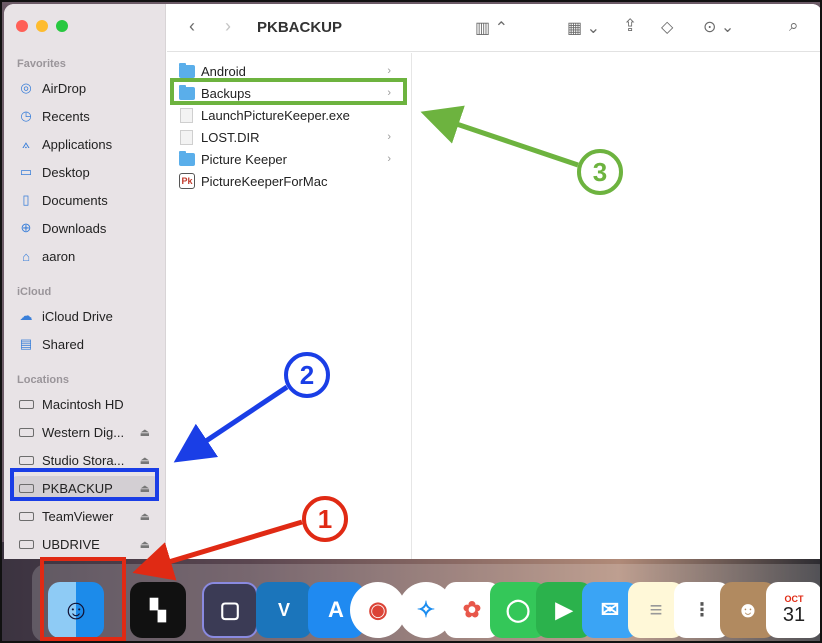 This screenshot has height=643, width=822. What do you see at coordinates (325, 519) in the screenshot?
I see `step1-badge: 1` at bounding box center [325, 519].